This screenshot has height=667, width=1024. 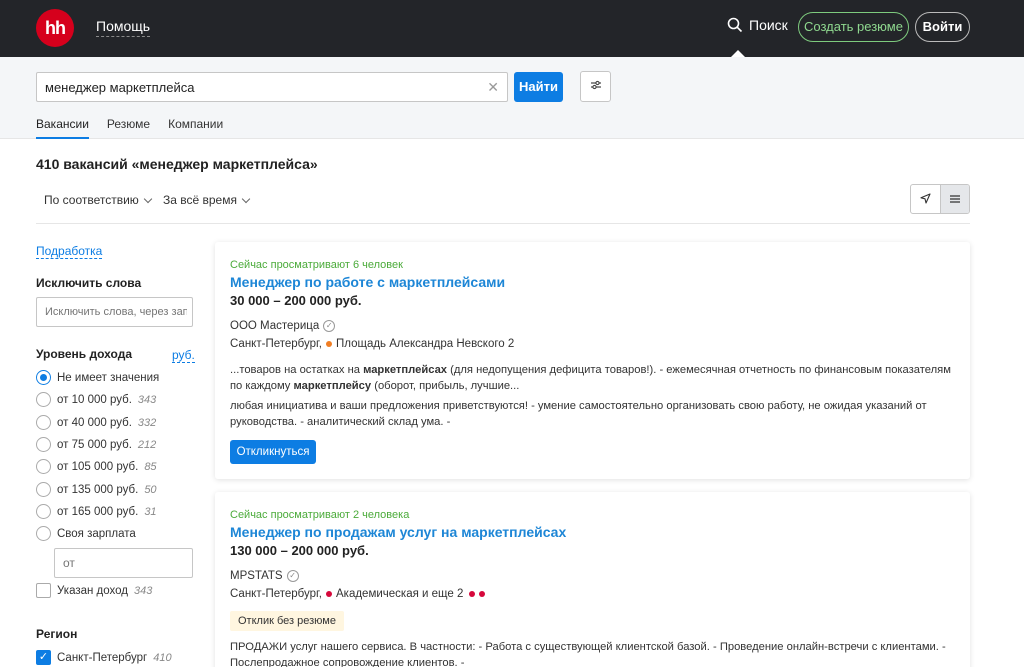 I want to click on viewing-now-label: Сейчас просматривают 2 человека, so click(x=320, y=515).